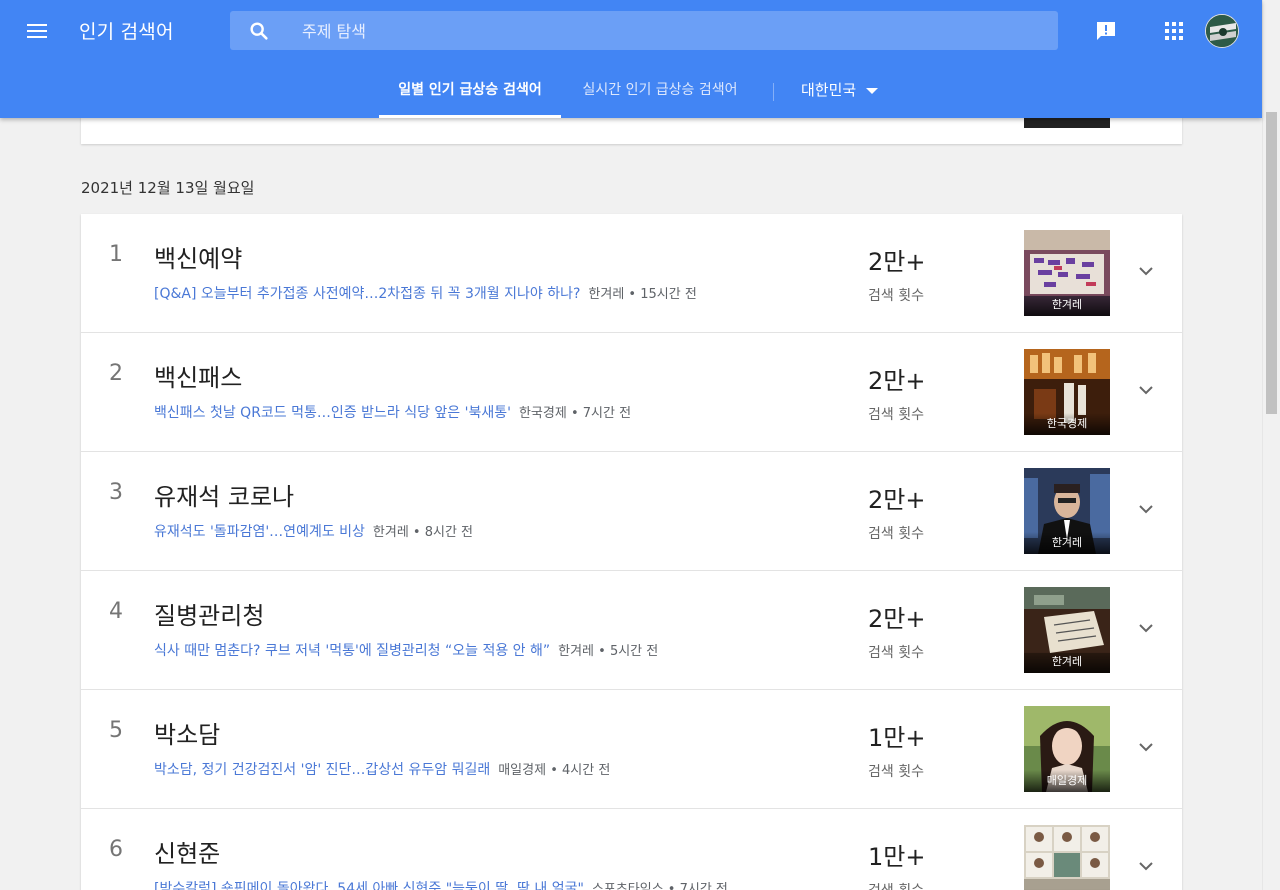 The image size is (1280, 890). I want to click on rank-number: 4, so click(116, 611).